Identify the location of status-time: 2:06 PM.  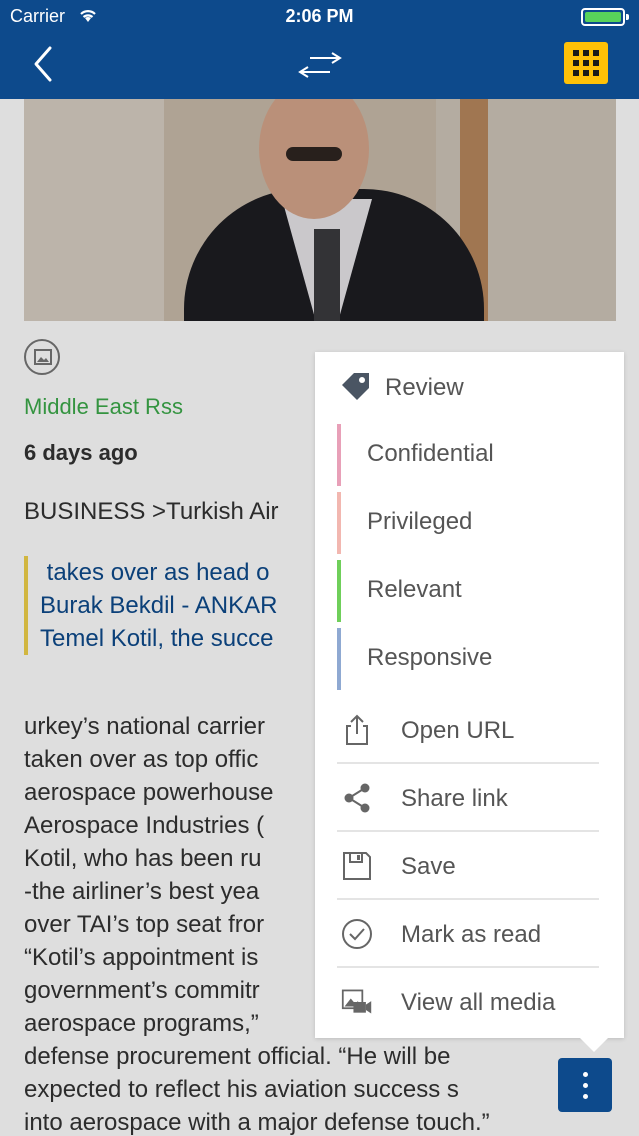
(319, 16).